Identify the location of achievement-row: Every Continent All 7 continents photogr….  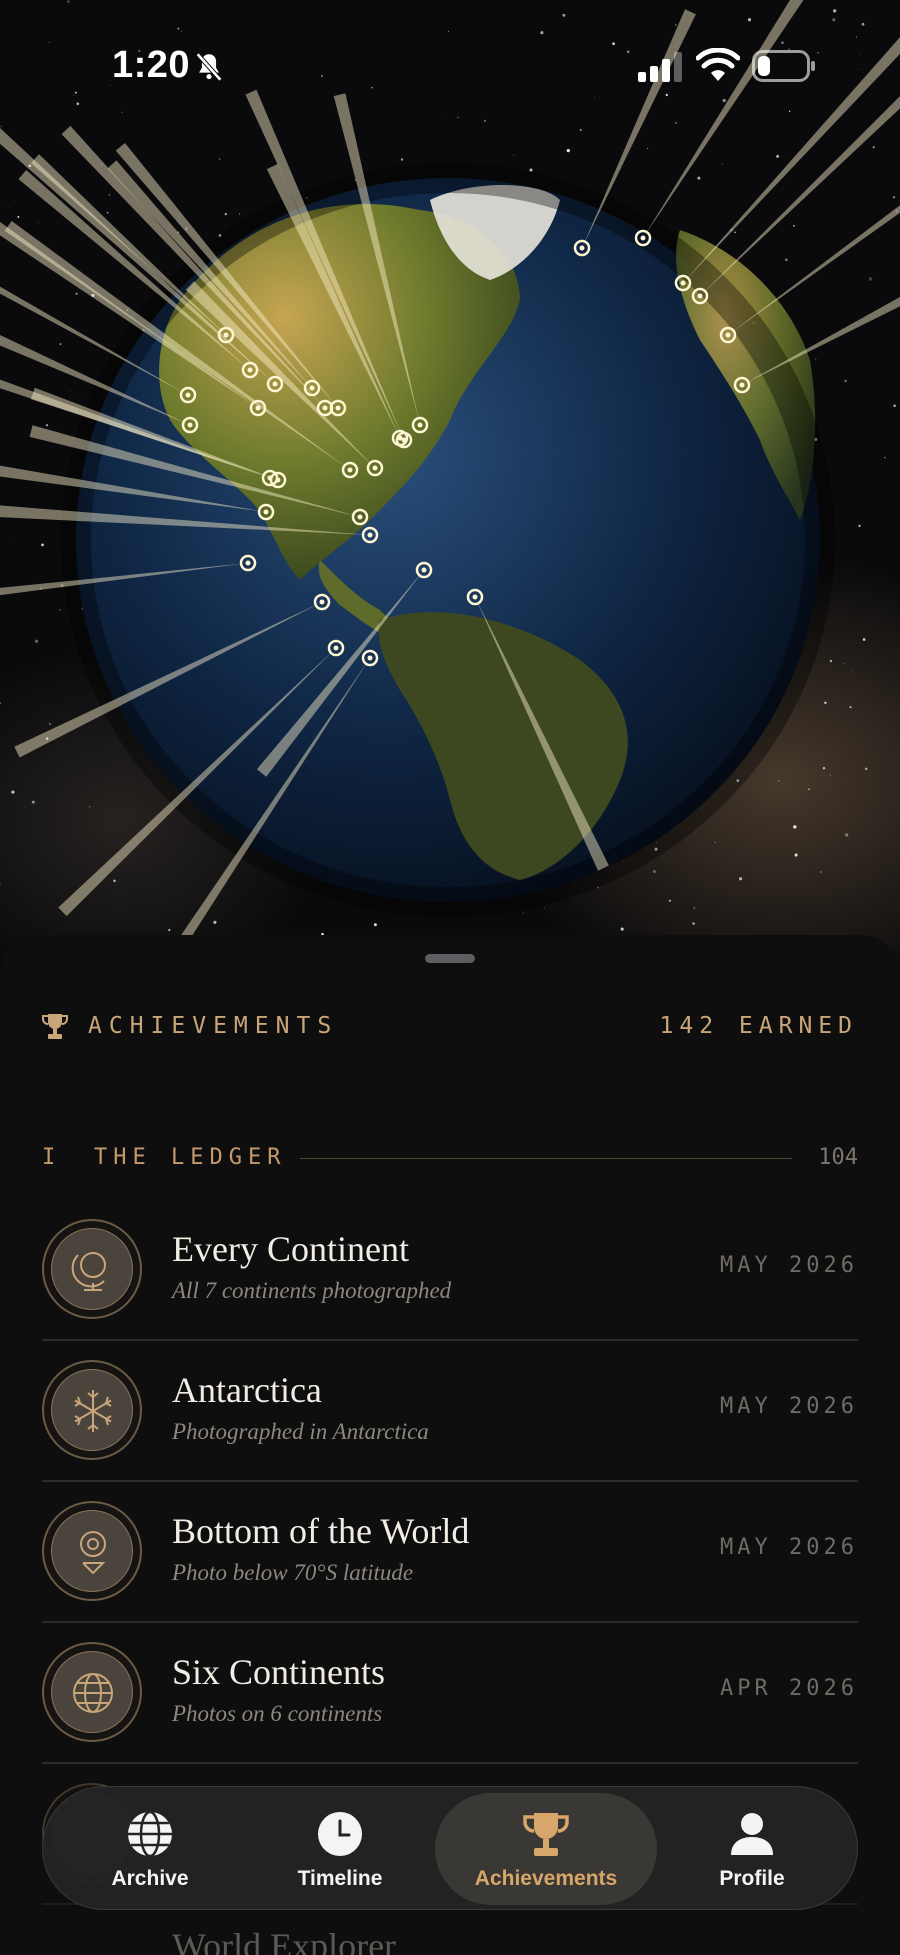
(450, 1270).